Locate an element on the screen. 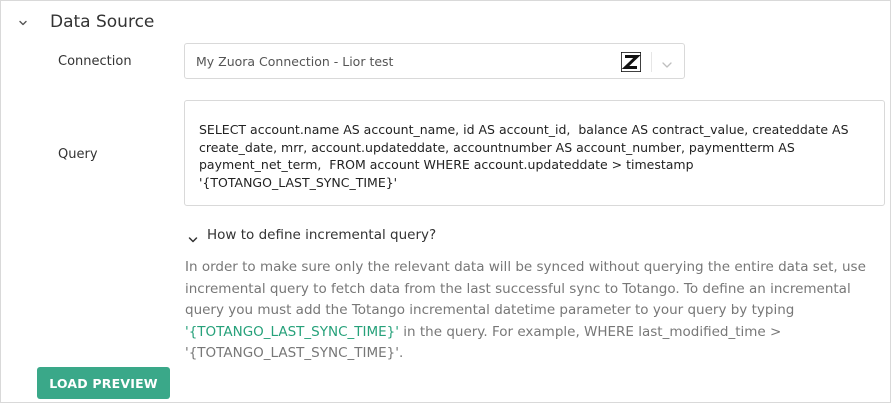 This screenshot has height=403, width=891. connection-select: My Zuora Connection - Lior test is located at coordinates (434, 61).